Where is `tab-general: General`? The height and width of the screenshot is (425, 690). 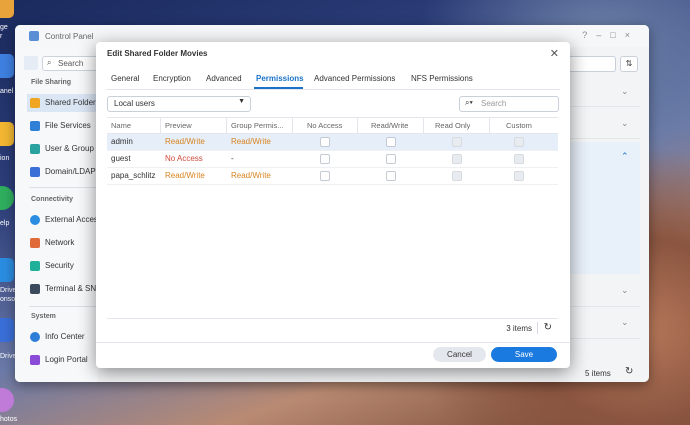
tab-general: General is located at coordinates (125, 78).